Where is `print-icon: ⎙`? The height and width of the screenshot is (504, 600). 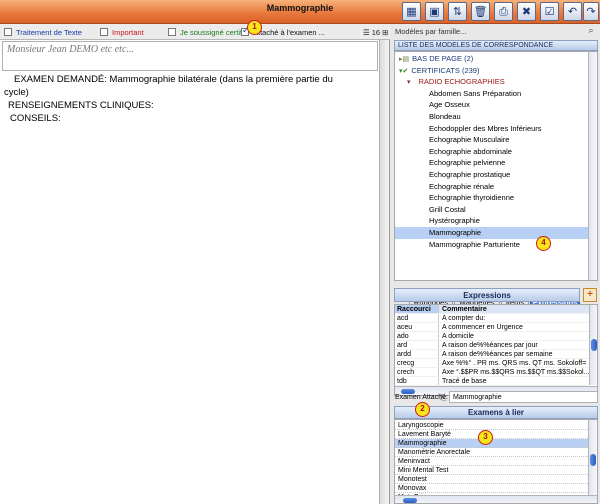 print-icon: ⎙ is located at coordinates (503, 11).